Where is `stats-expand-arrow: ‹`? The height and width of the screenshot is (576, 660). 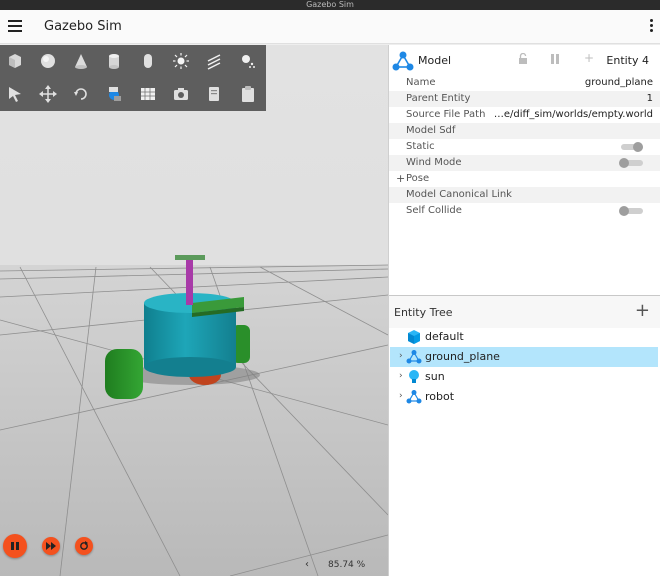
stats-expand-arrow: ‹ is located at coordinates (307, 564).